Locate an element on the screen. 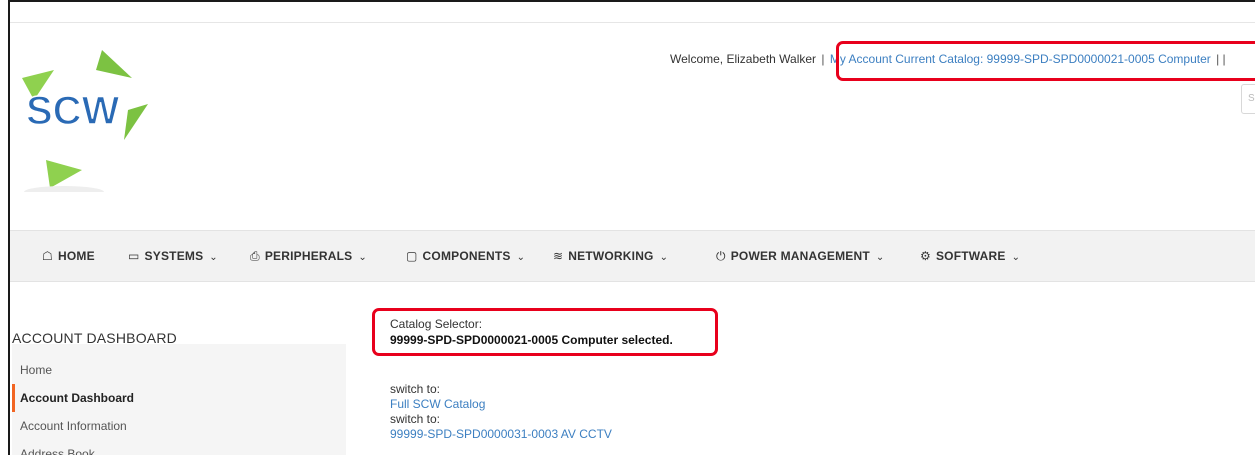 Image resolution: width=1255 pixels, height=455 pixels. nav-systems: ▭ SYSTEMS ⌄ is located at coordinates (173, 256).